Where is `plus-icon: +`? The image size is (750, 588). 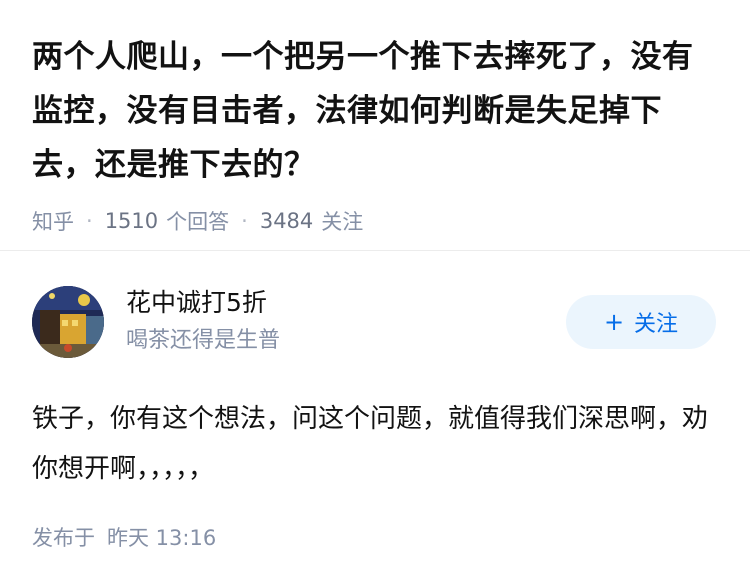 plus-icon: + is located at coordinates (614, 322).